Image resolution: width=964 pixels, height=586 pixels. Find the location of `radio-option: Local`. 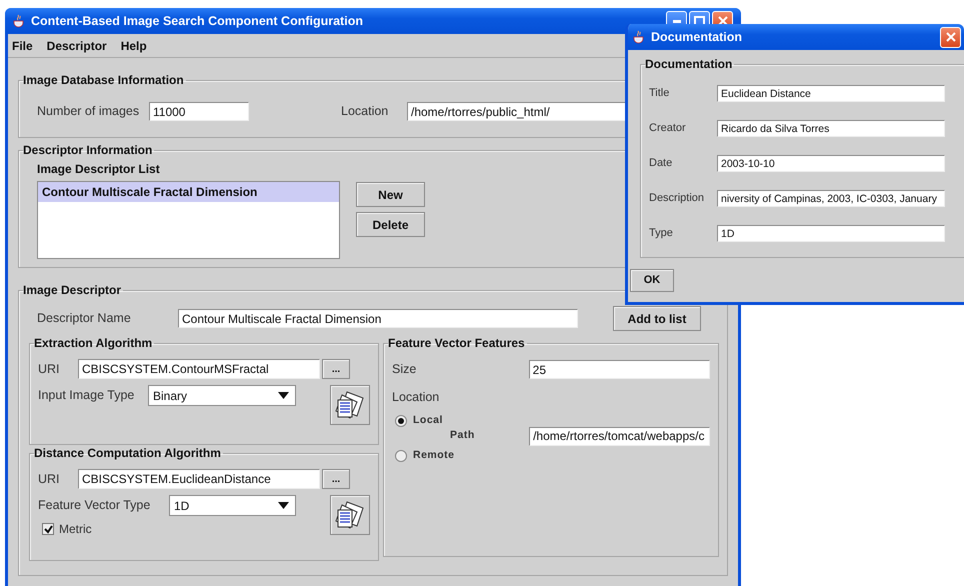

radio-option: Local is located at coordinates (419, 420).